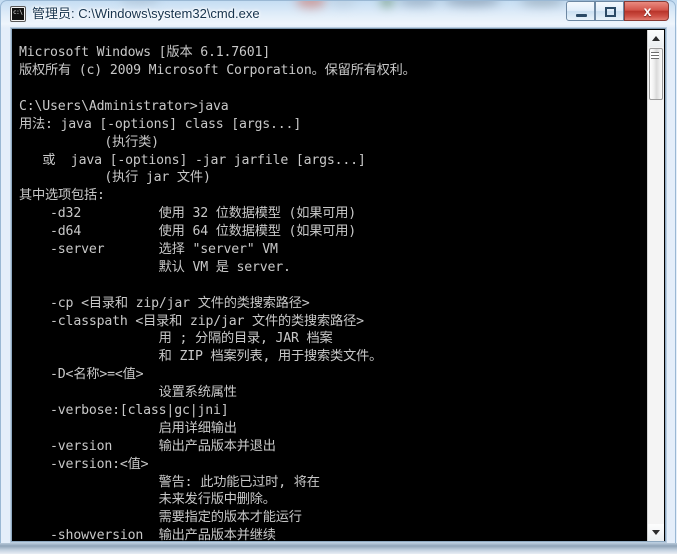 The width and height of the screenshot is (677, 554). I want to click on minimize-icon, so click(581, 15).